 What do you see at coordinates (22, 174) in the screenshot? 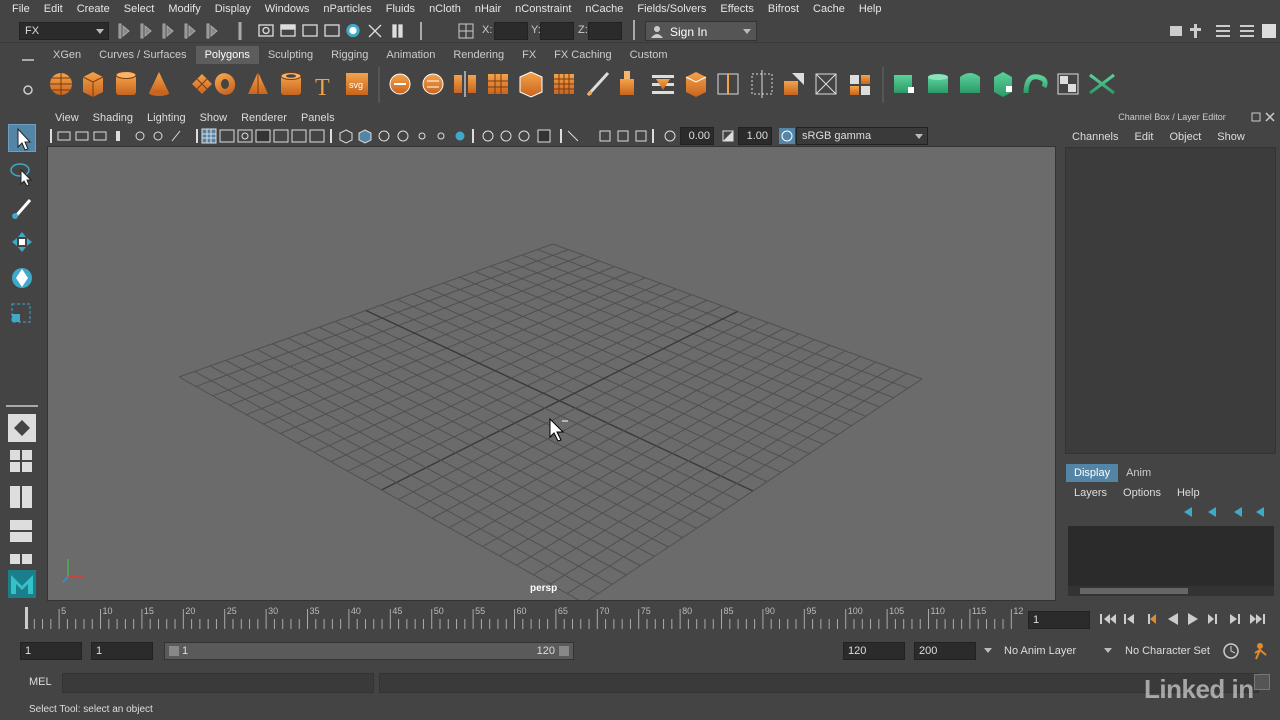
I see `lasso-tool-button` at bounding box center [22, 174].